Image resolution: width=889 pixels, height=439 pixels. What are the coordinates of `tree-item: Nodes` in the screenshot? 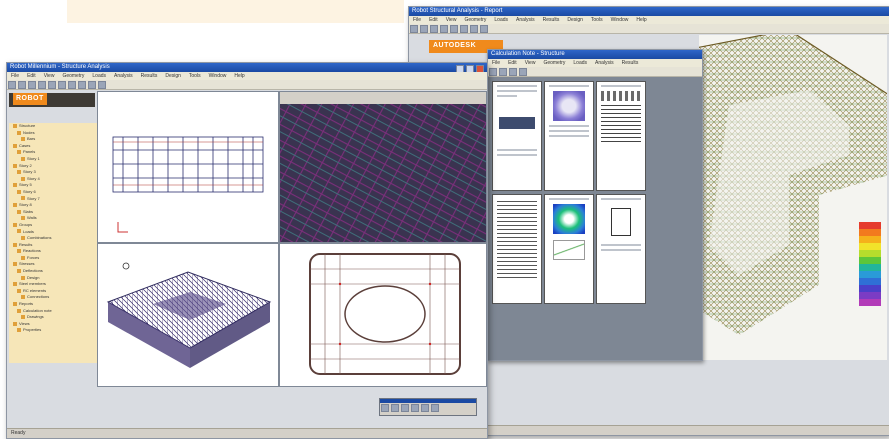 It's located at (55, 133).